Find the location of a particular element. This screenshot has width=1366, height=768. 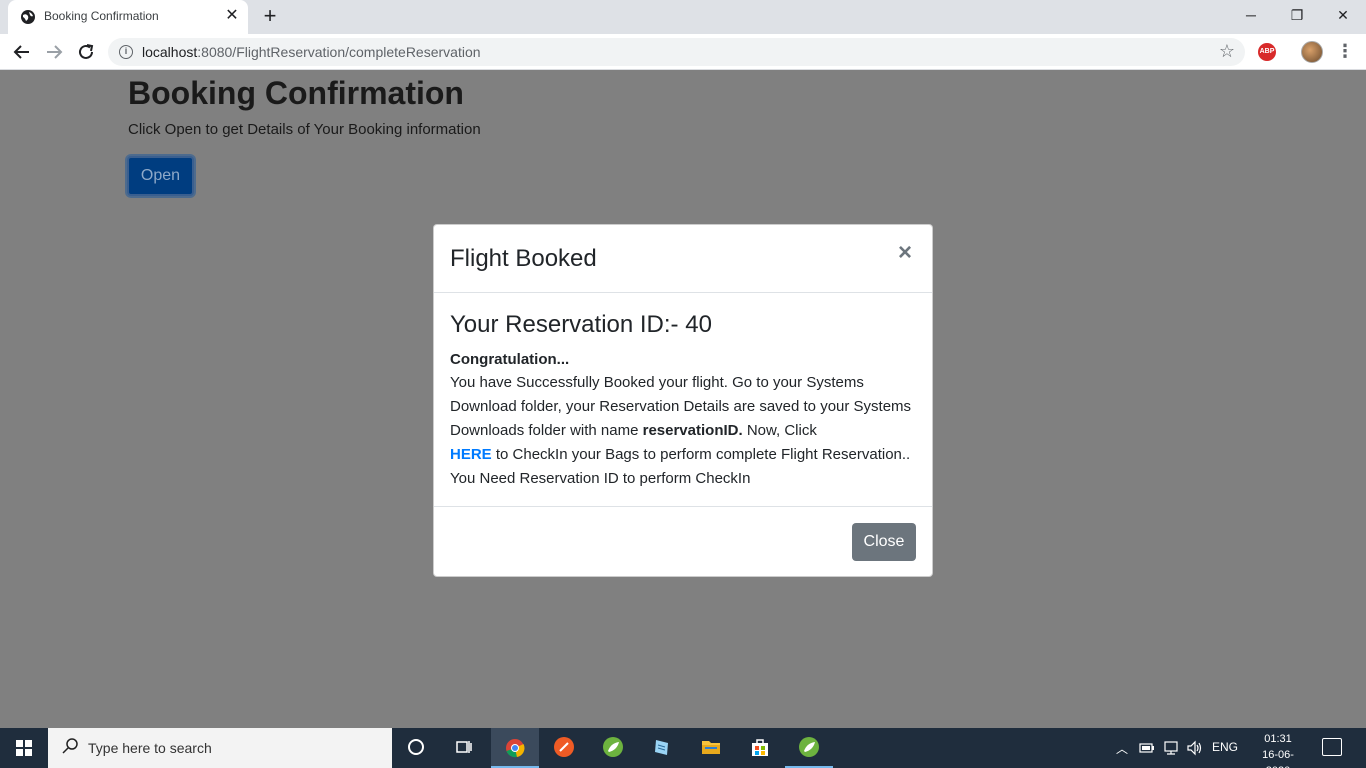

modal-title: Flight Booked is located at coordinates (523, 258).